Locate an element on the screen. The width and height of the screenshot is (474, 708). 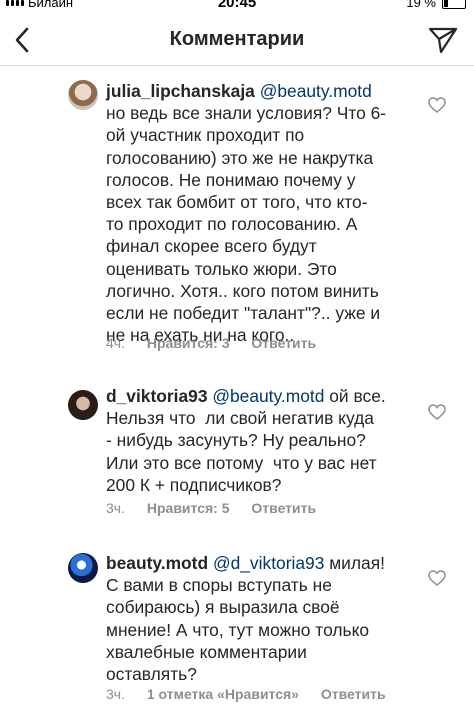
comment-meta: 3ч. 1 отметка «Нравится» Ответить is located at coordinates (255, 694).